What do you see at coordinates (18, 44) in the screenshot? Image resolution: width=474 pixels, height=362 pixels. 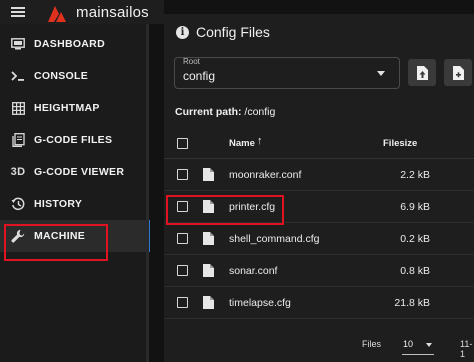 I see `dashboard-icon` at bounding box center [18, 44].